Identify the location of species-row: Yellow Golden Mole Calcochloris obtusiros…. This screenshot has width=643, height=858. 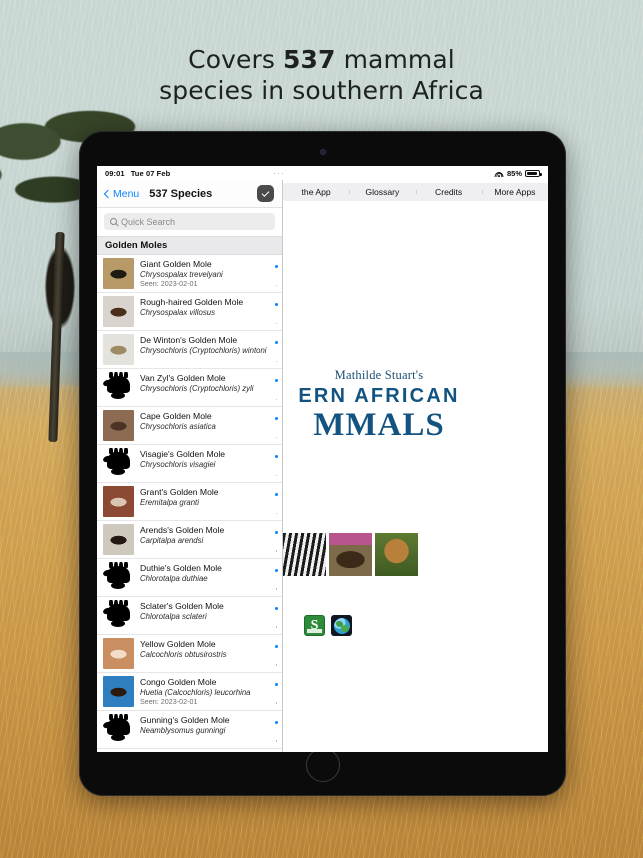
(189, 654).